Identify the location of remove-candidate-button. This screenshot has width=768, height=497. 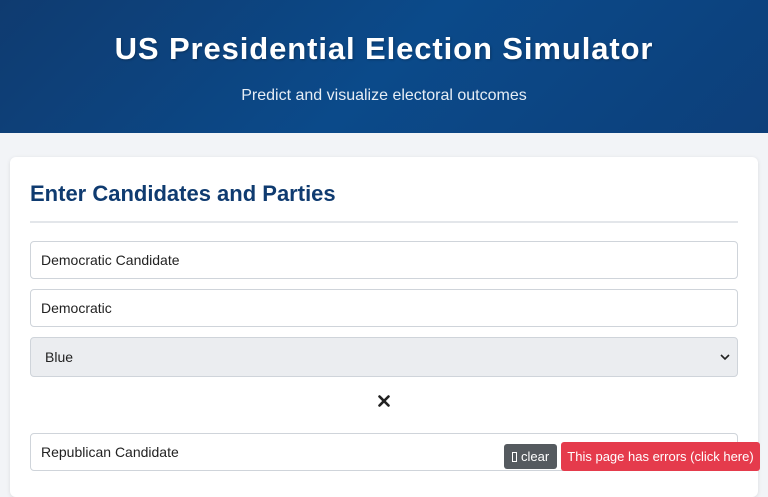
(384, 403).